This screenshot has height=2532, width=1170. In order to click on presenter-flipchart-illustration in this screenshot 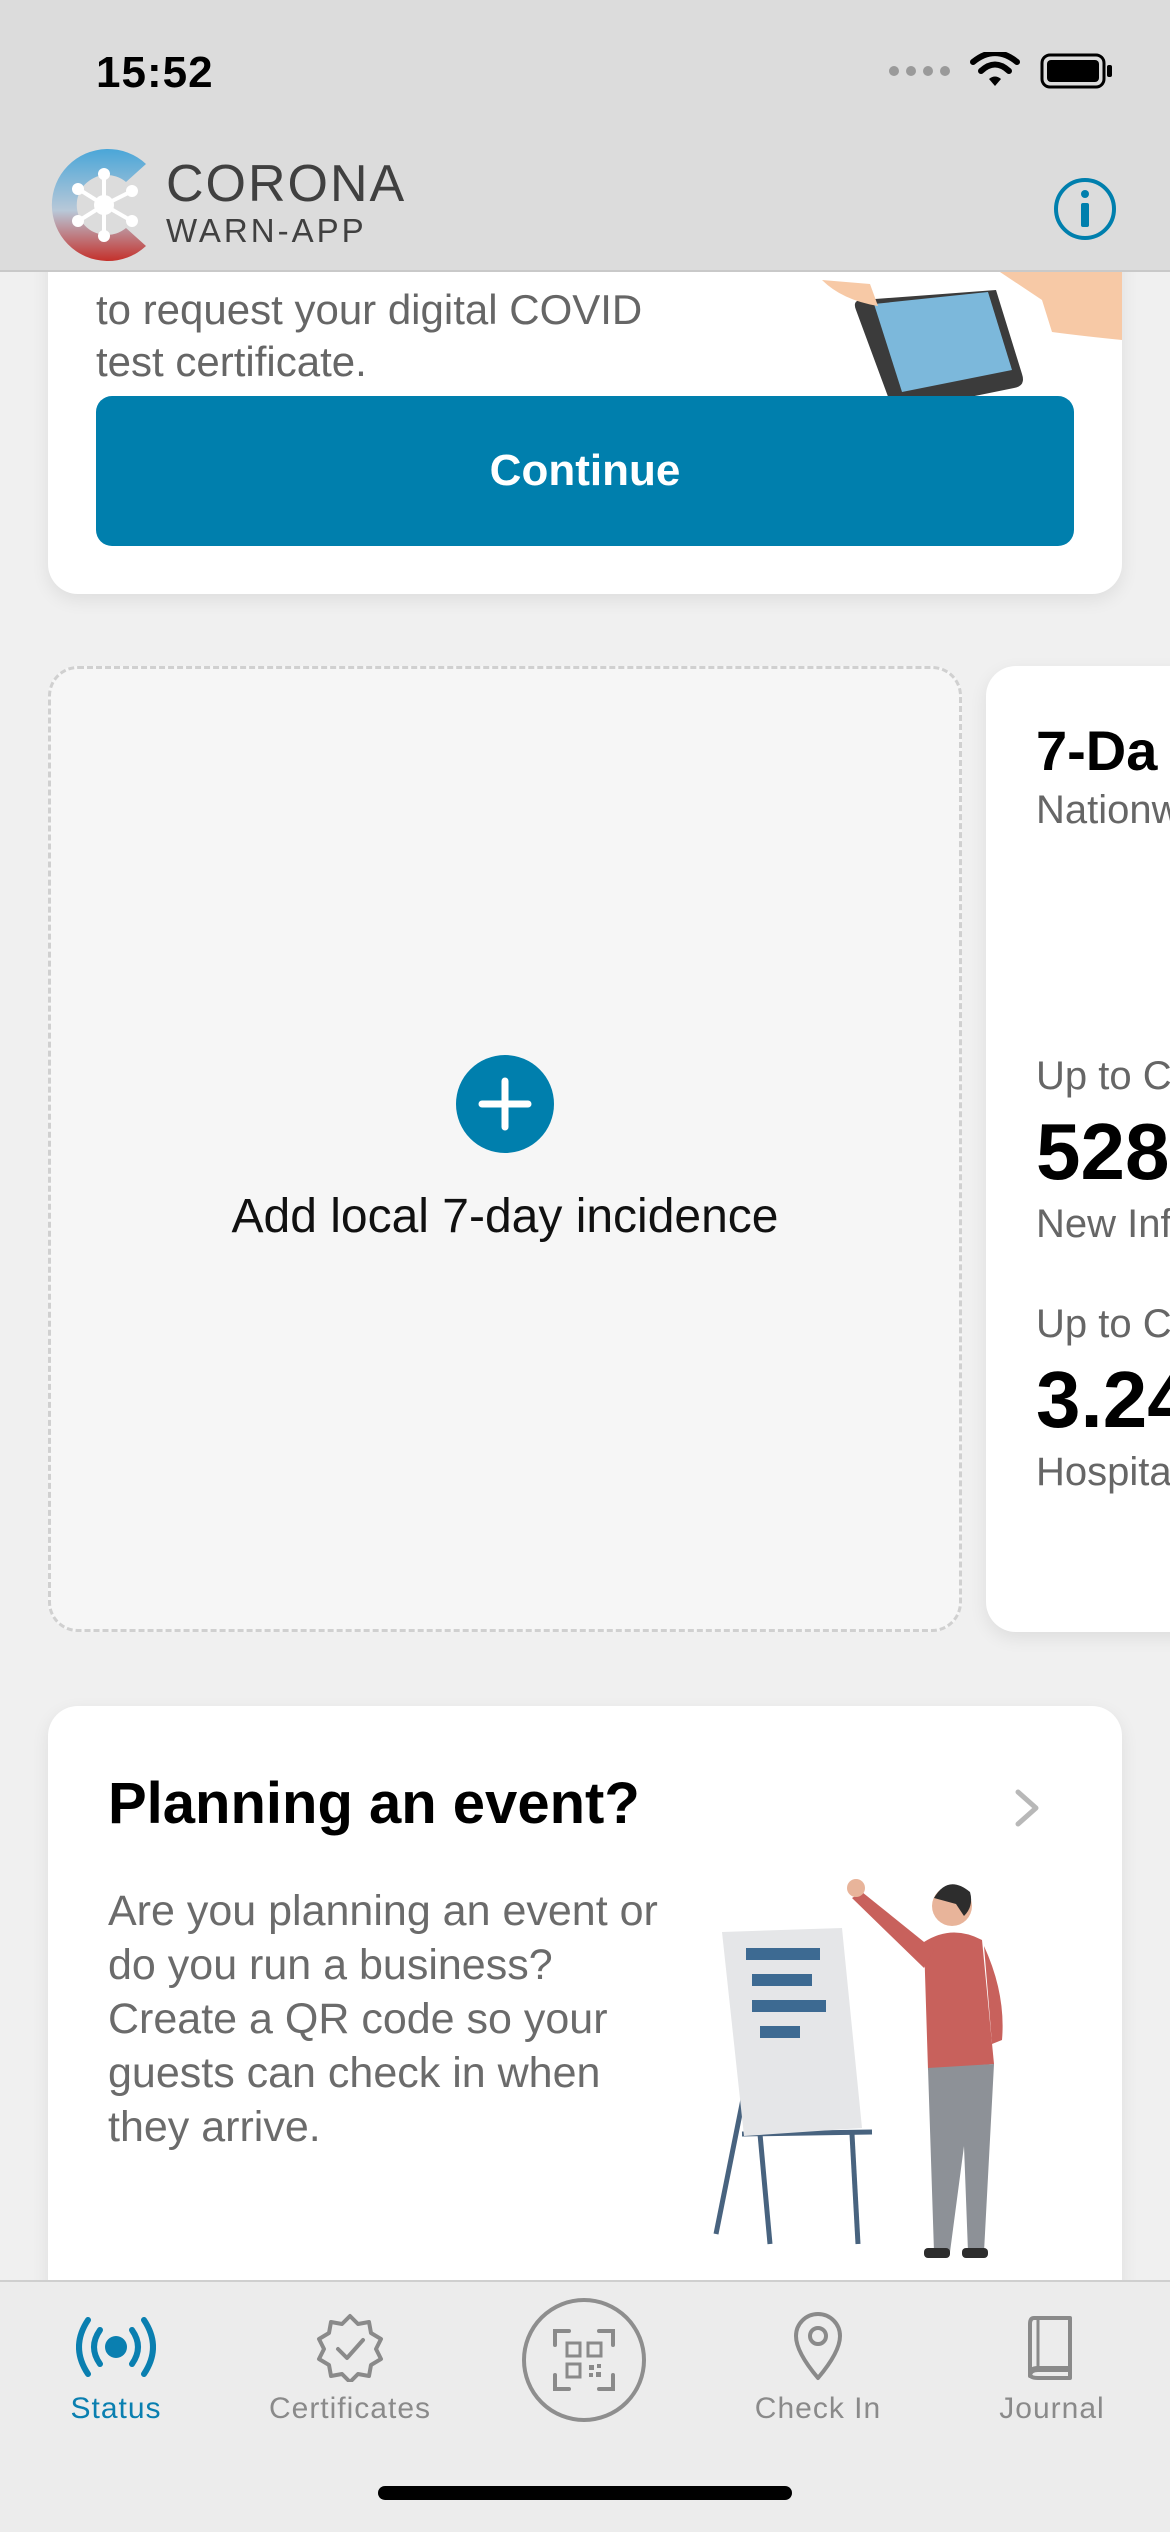, I will do `click(858, 2068)`.